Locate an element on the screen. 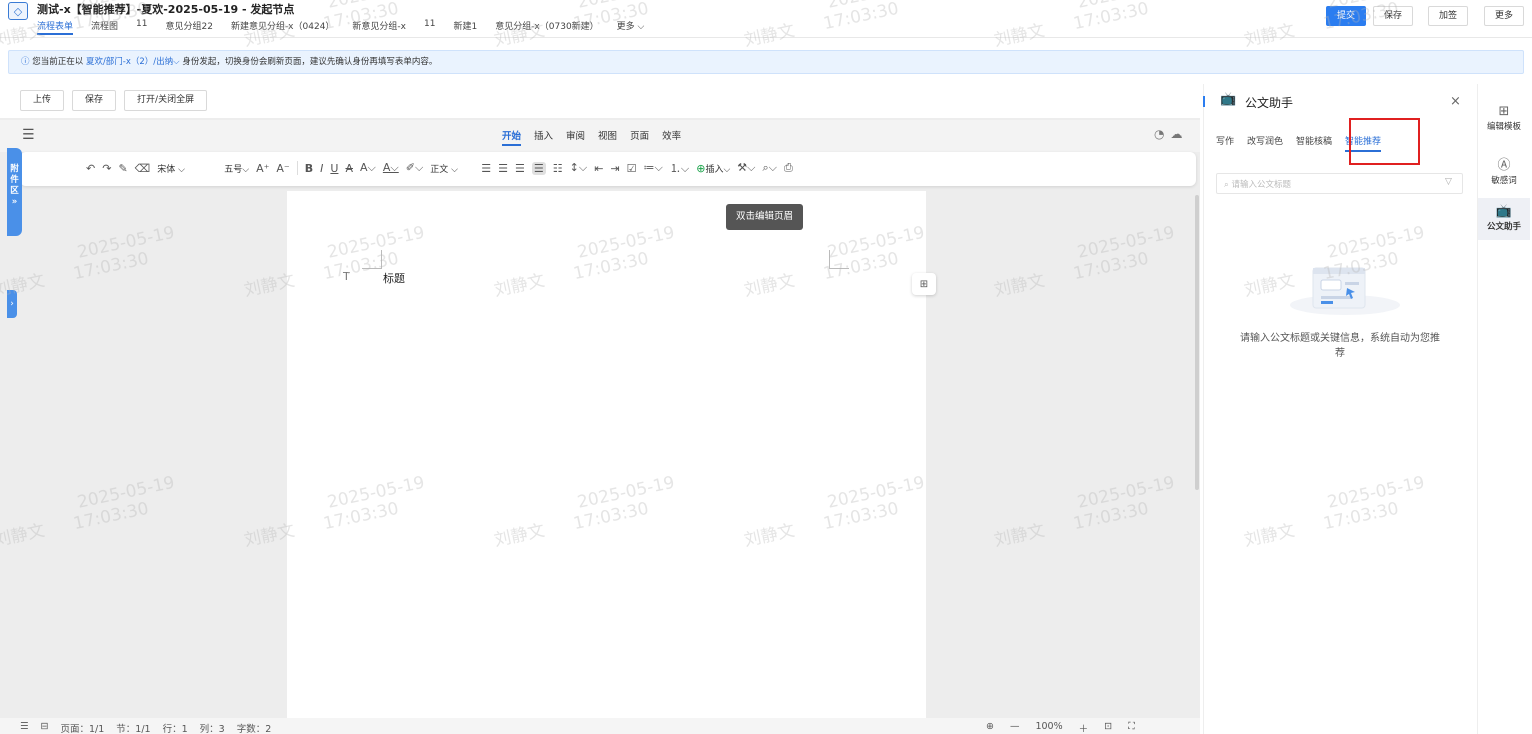  font-color-icon: A⌵ is located at coordinates (391, 168).